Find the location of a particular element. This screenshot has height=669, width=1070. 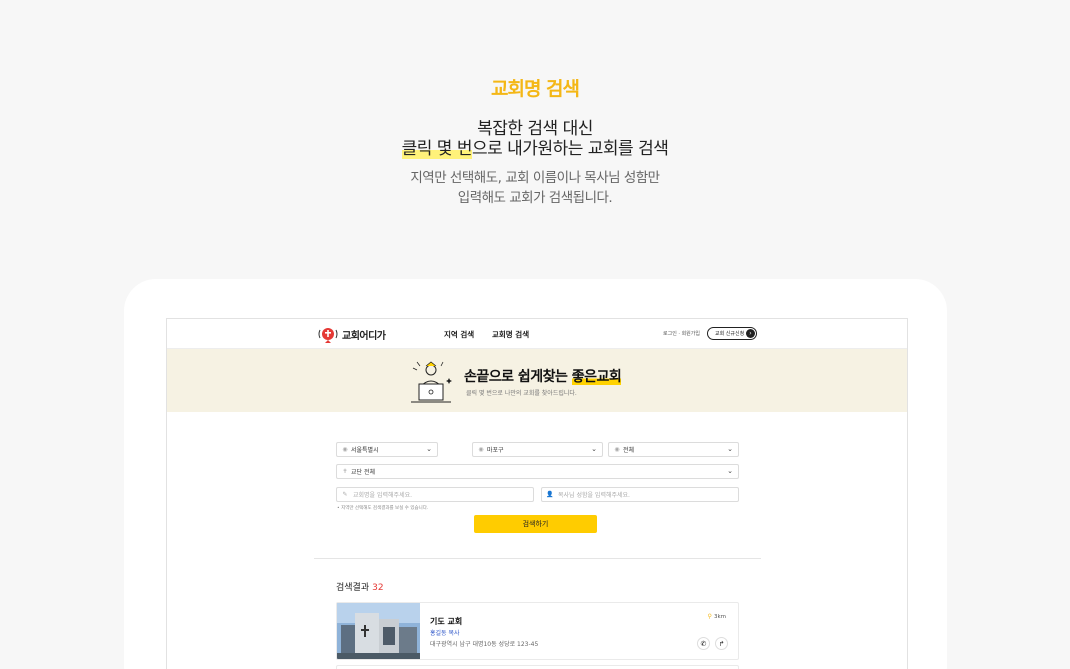

church-name-input: ✎ 교회명을 입력해주세요. is located at coordinates (435, 494).